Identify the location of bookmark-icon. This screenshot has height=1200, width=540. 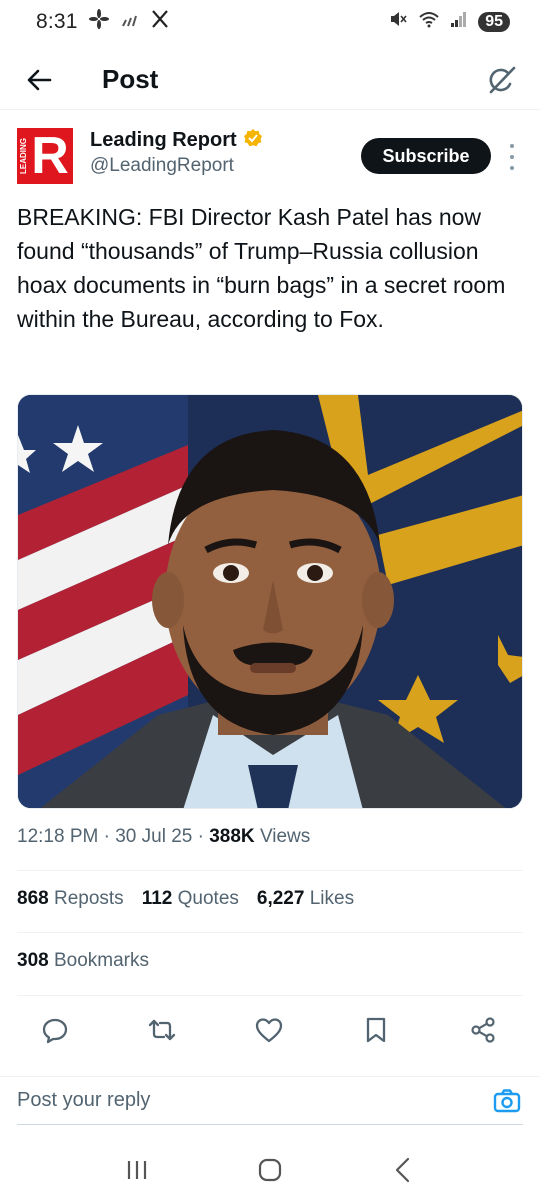
(376, 1030).